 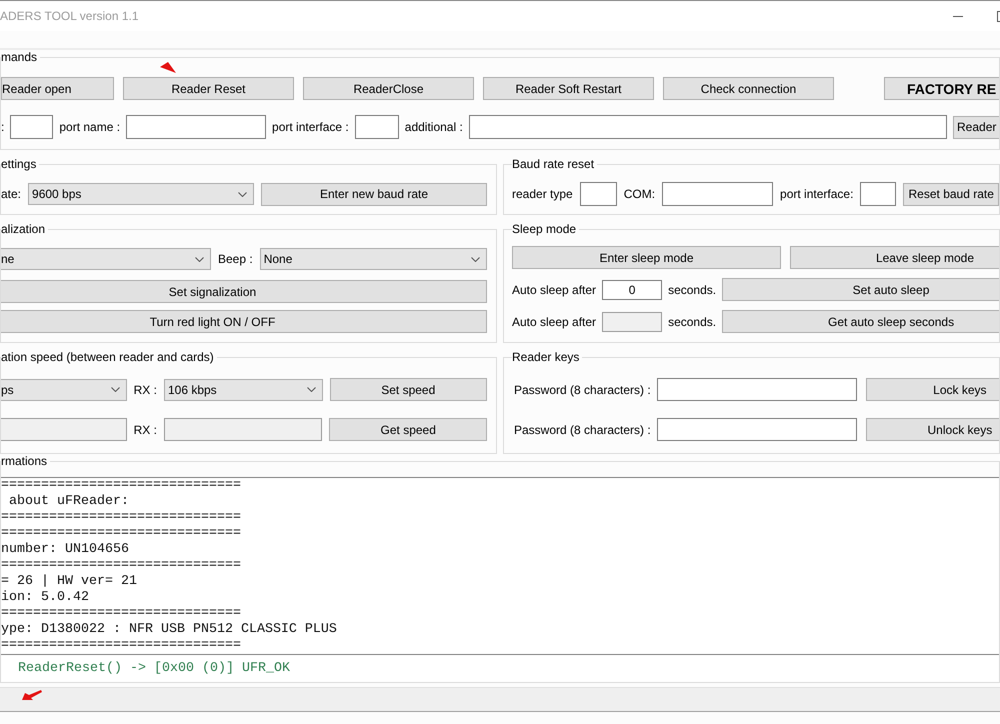 What do you see at coordinates (640, 194) in the screenshot?
I see `field-label: COM:` at bounding box center [640, 194].